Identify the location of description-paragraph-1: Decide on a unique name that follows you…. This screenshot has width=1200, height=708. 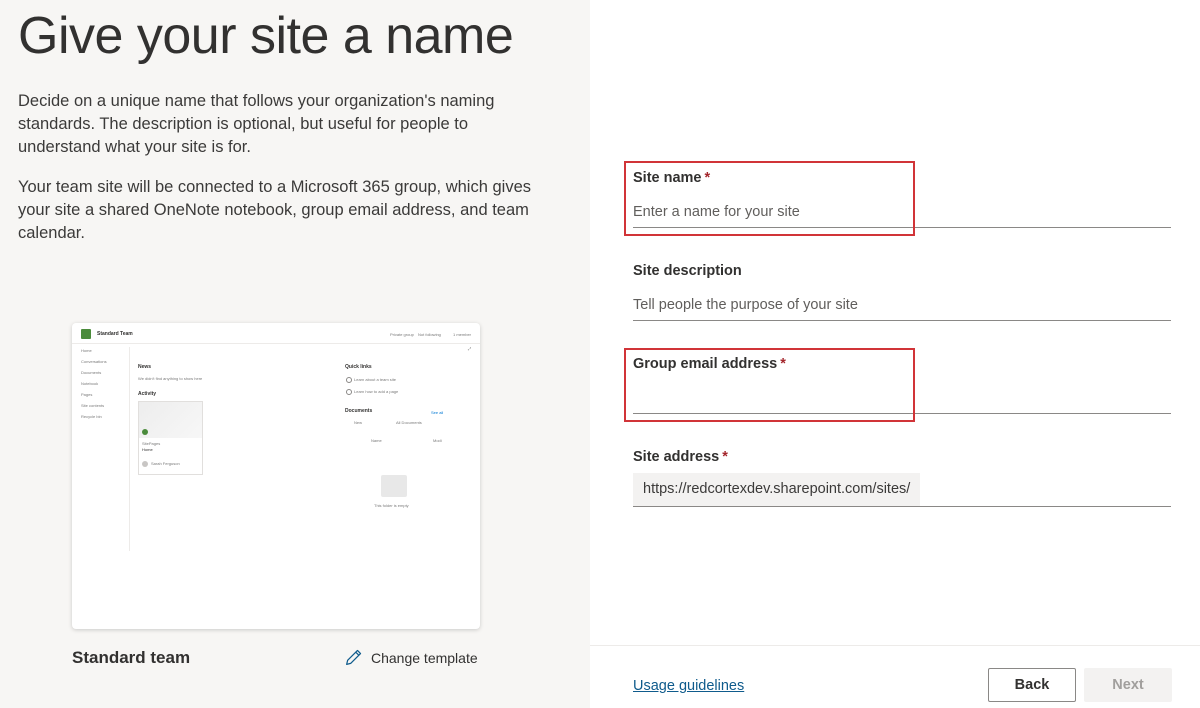
(256, 124).